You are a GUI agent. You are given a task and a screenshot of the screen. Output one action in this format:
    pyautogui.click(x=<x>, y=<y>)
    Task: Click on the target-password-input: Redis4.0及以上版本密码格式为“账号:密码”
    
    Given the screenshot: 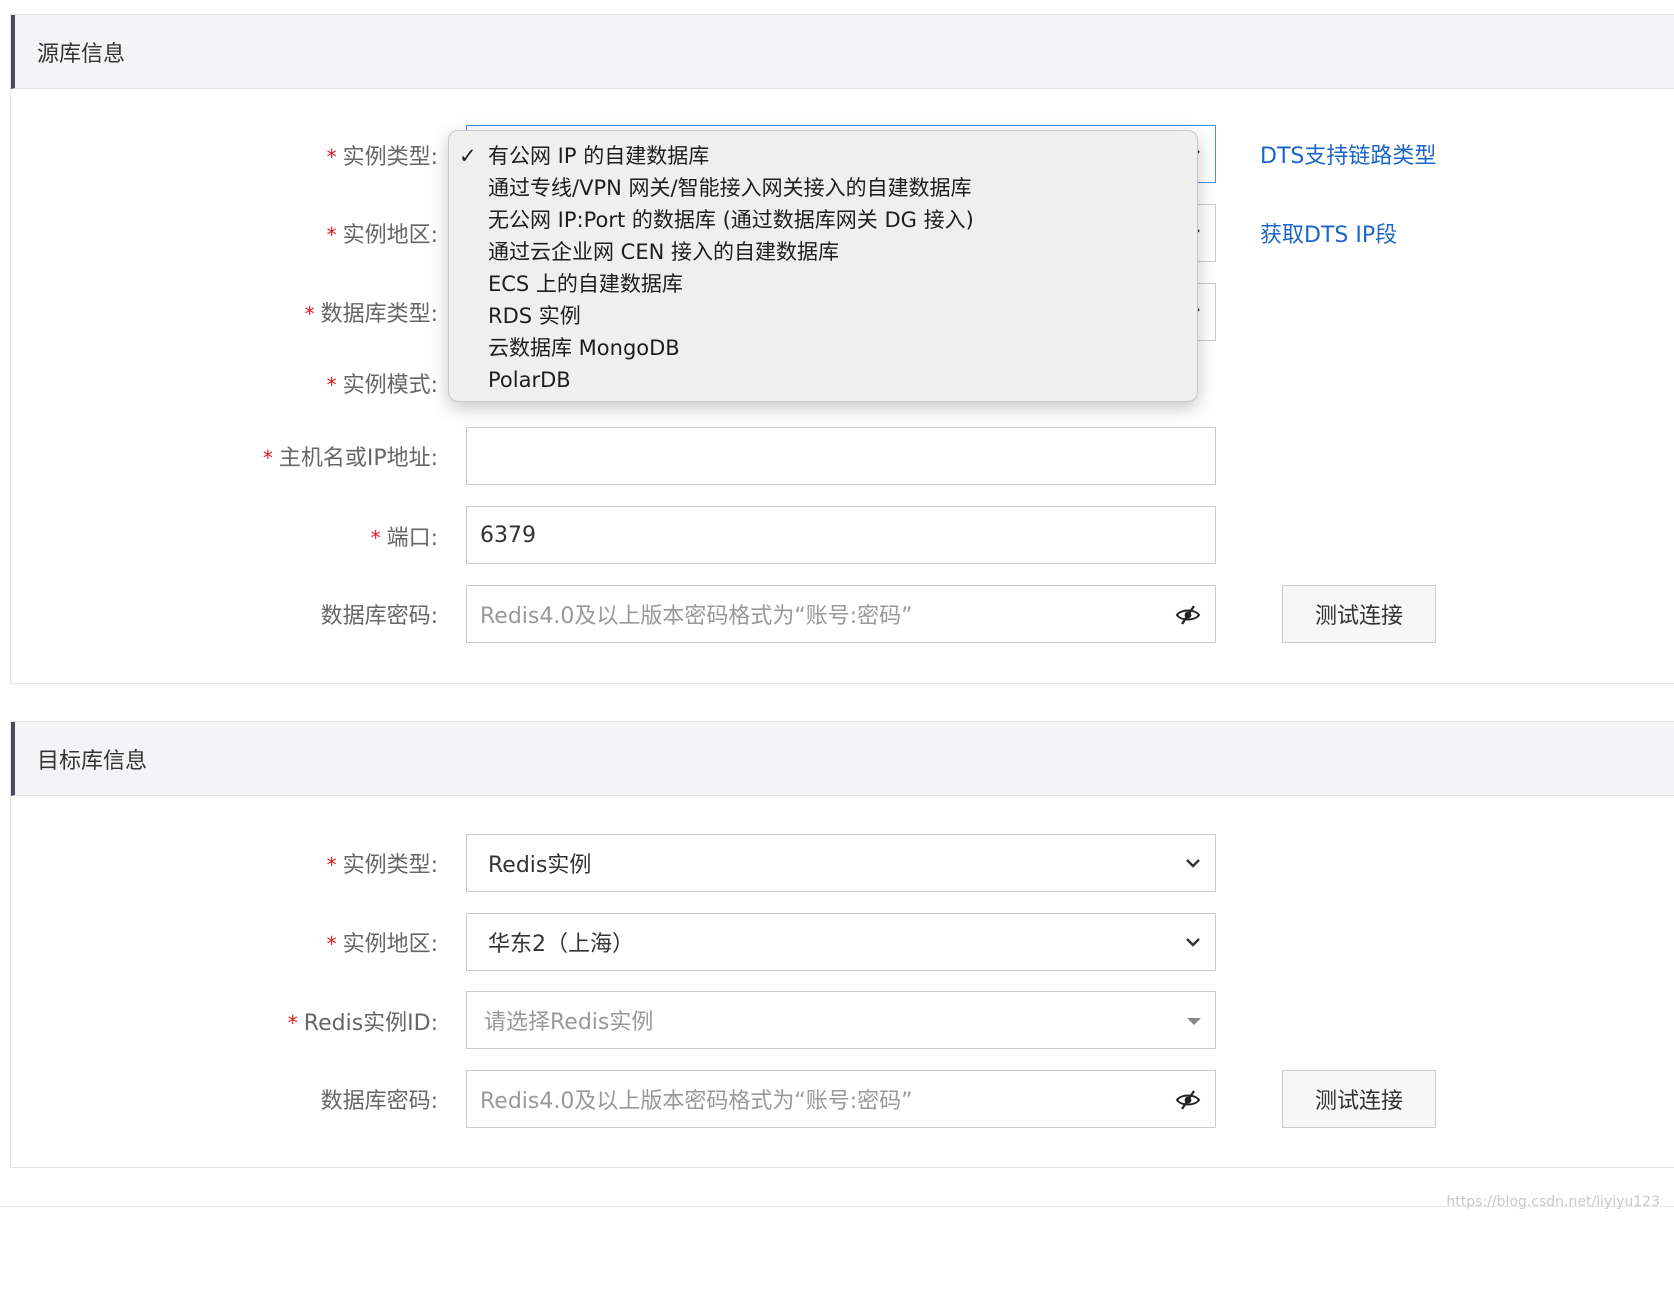 What is the action you would take?
    pyautogui.click(x=841, y=1099)
    